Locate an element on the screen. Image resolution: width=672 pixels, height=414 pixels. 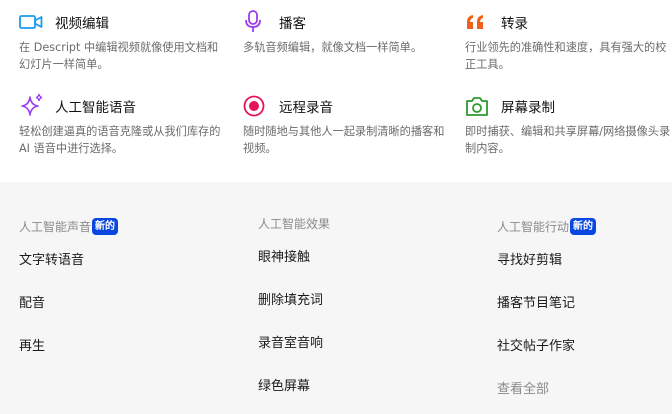
column-heading: 人工智能声音 is located at coordinates (55, 226).